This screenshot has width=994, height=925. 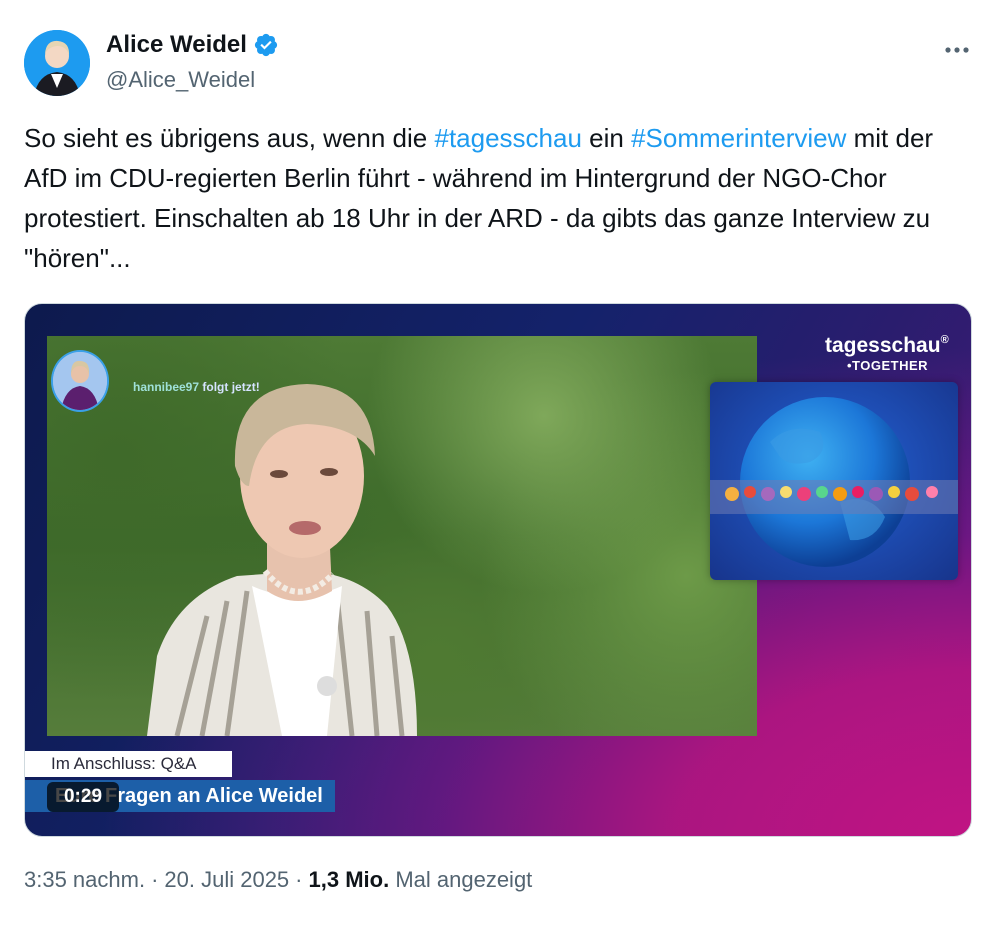 What do you see at coordinates (464, 879) in the screenshot?
I see `view-count-label: Mal angezeigt` at bounding box center [464, 879].